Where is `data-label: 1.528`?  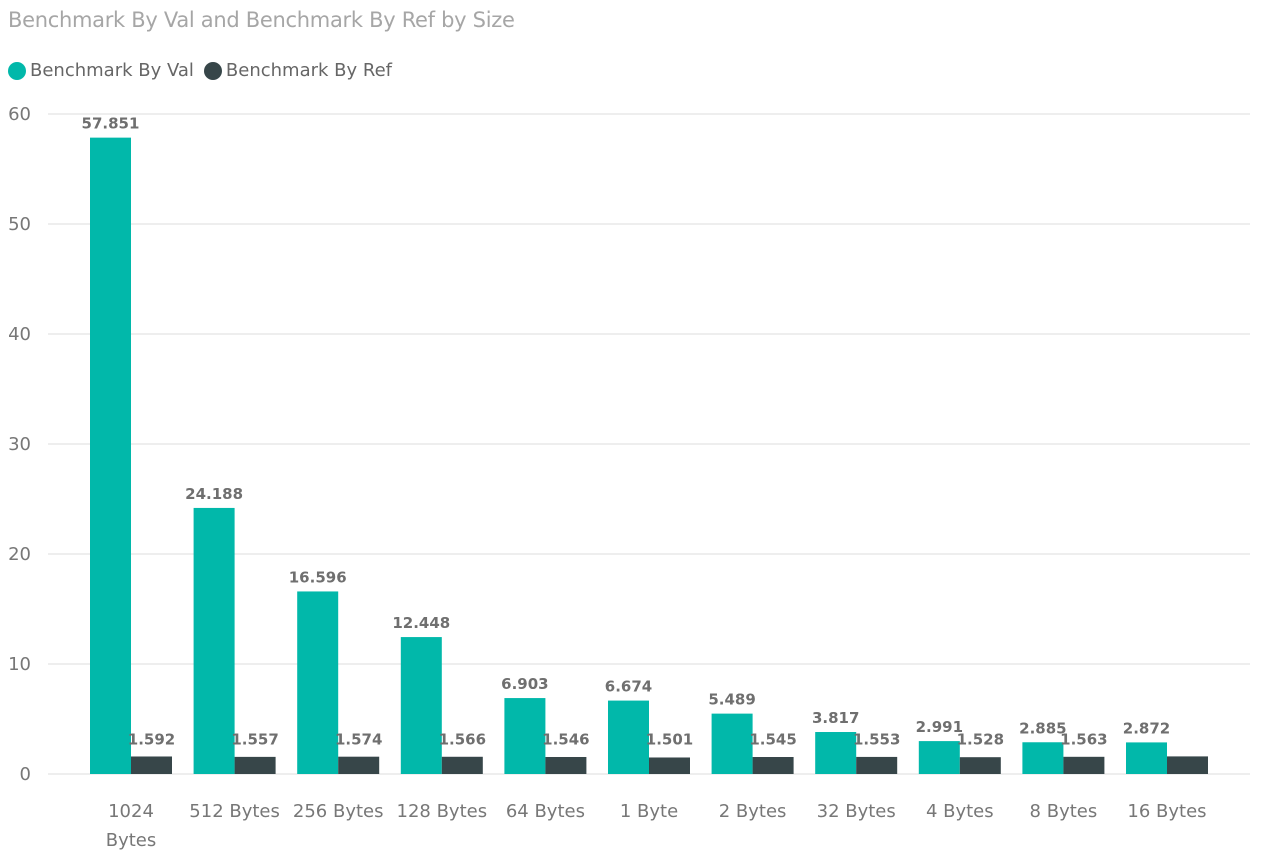 data-label: 1.528 is located at coordinates (980, 739).